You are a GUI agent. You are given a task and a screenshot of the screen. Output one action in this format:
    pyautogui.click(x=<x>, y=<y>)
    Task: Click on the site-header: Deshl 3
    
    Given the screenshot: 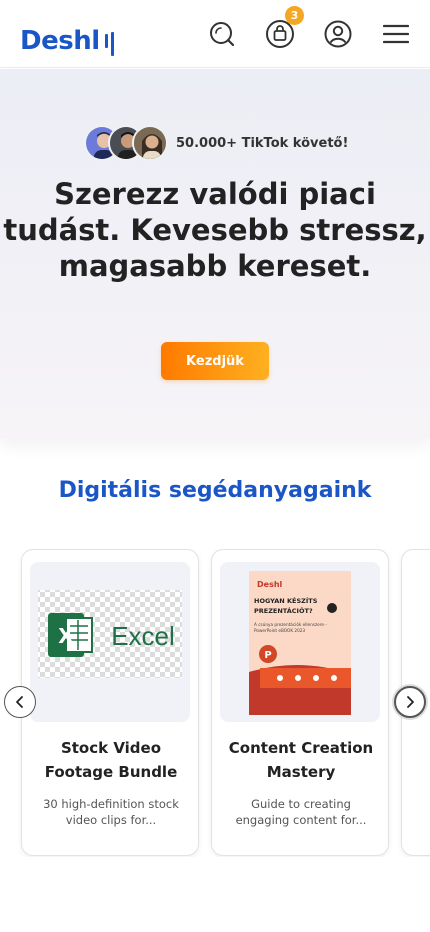 What is the action you would take?
    pyautogui.click(x=215, y=34)
    